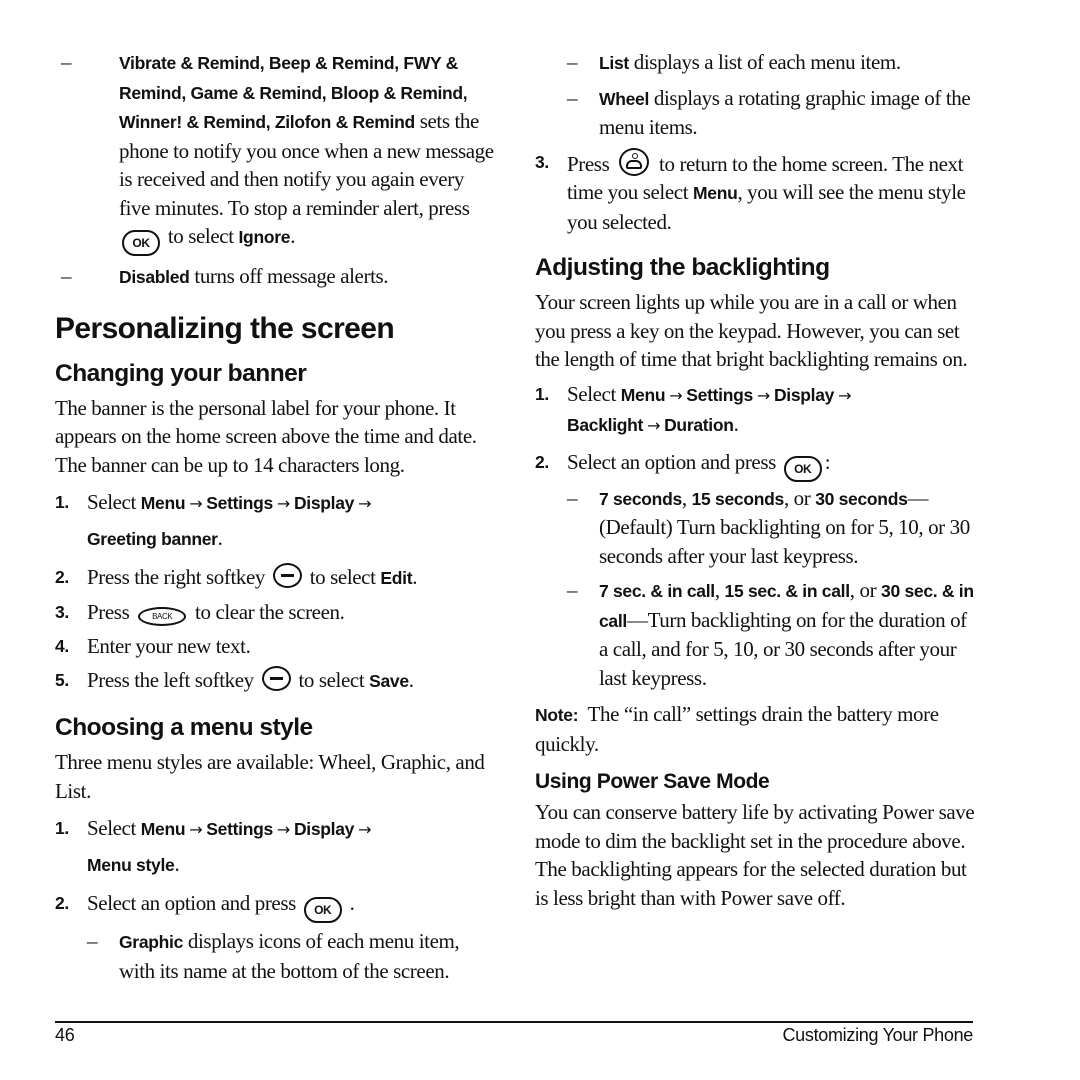 The width and height of the screenshot is (1080, 1080). I want to click on menu-label: Menu, so click(715, 193).